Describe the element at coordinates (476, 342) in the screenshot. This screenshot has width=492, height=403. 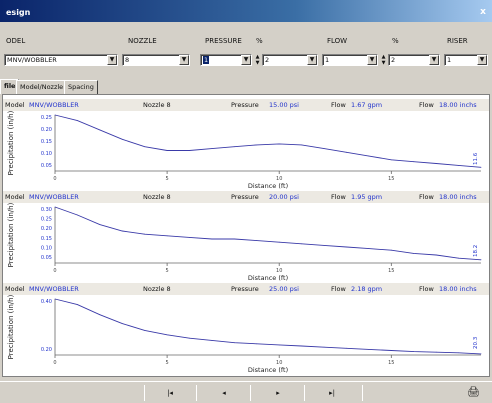
I see `end-value-label: 20.3` at that location.